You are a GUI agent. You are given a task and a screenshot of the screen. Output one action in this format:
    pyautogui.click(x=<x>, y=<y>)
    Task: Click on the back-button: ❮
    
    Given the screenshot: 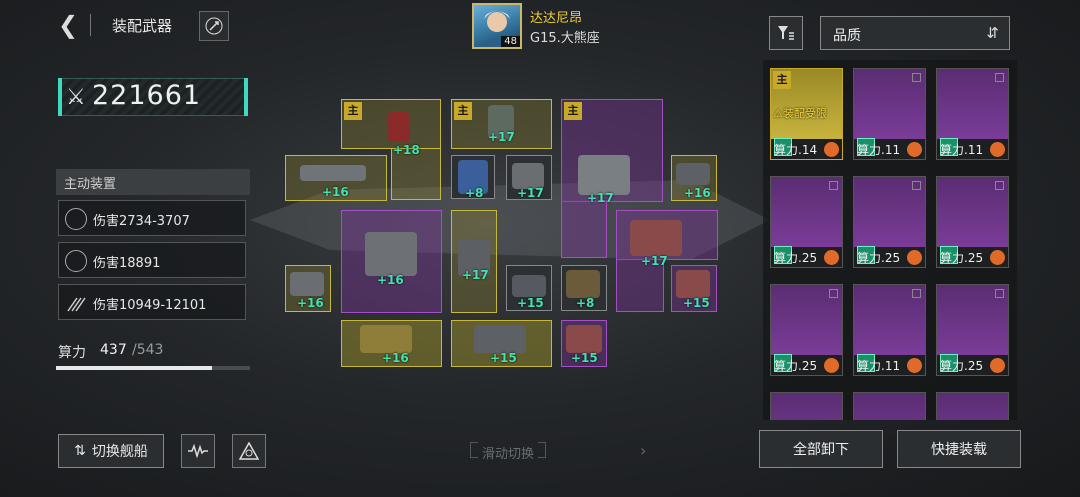 What is the action you would take?
    pyautogui.click(x=70, y=25)
    